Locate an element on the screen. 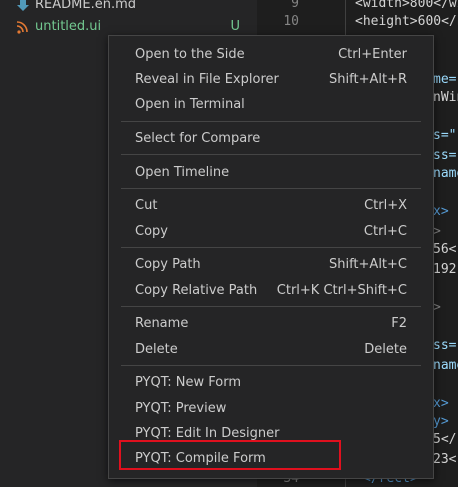 The width and height of the screenshot is (458, 487). menu-item-label: PYQT: New Form is located at coordinates (188, 382).